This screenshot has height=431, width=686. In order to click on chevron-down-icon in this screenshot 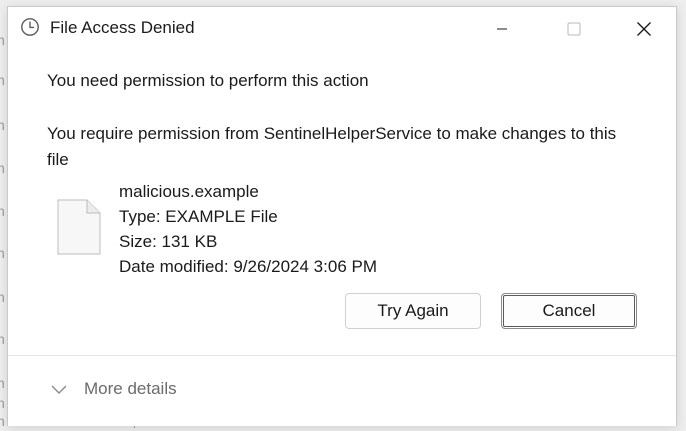, I will do `click(59, 389)`.